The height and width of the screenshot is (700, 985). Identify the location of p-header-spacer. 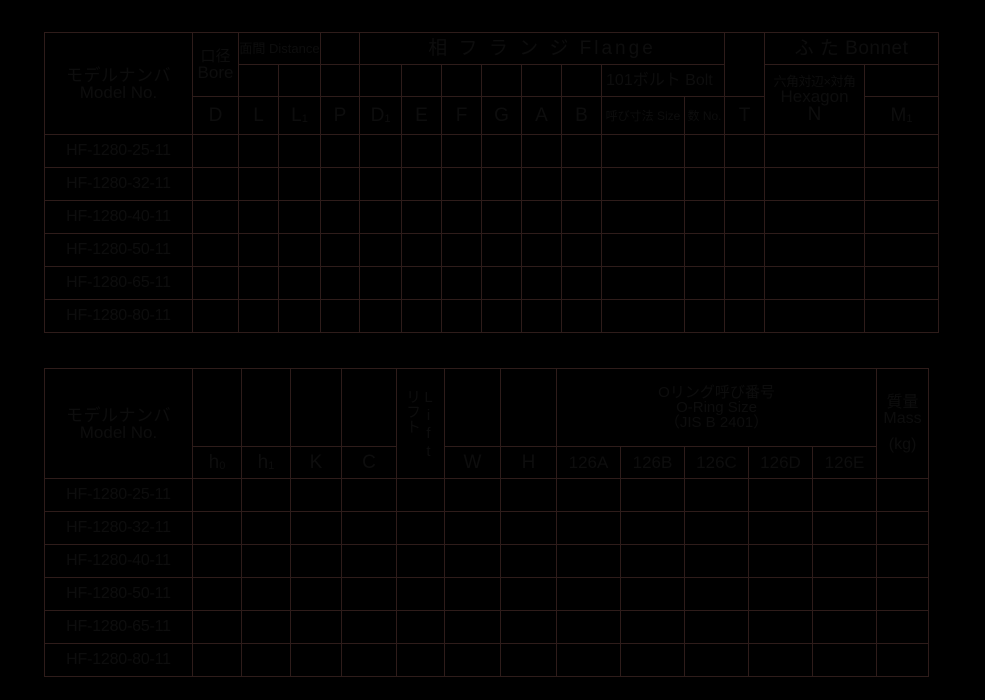
(340, 48).